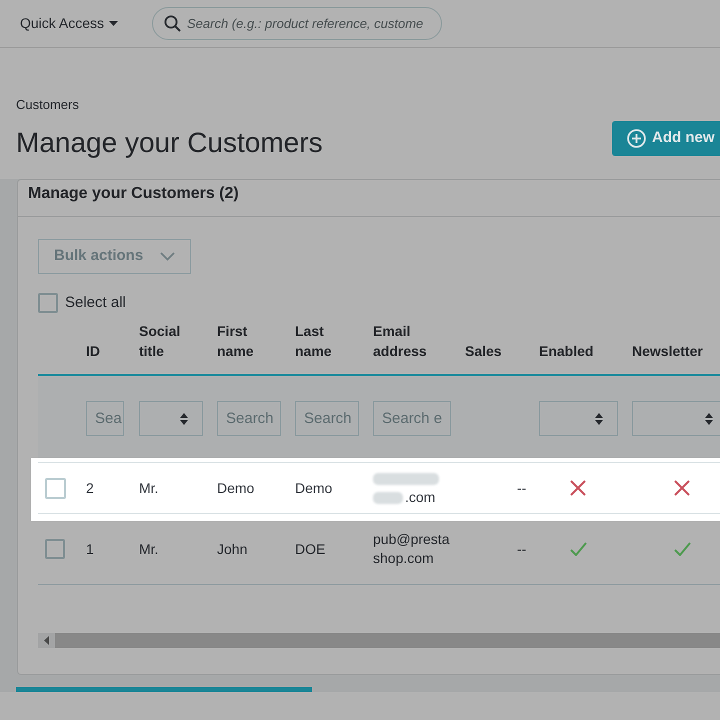 This screenshot has height=720, width=720. What do you see at coordinates (167, 256) in the screenshot?
I see `chevron-down-icon` at bounding box center [167, 256].